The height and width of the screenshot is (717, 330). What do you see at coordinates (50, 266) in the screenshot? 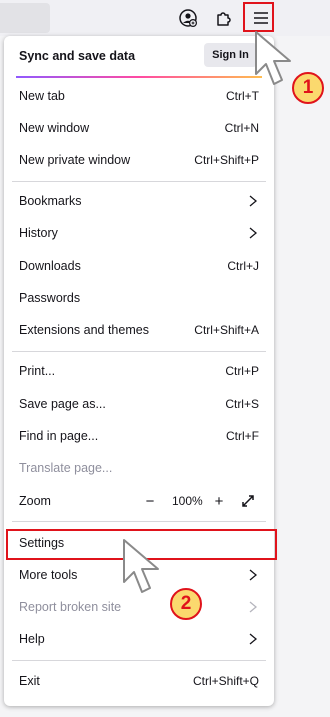
I see `menu-item-label: Downloads` at bounding box center [50, 266].